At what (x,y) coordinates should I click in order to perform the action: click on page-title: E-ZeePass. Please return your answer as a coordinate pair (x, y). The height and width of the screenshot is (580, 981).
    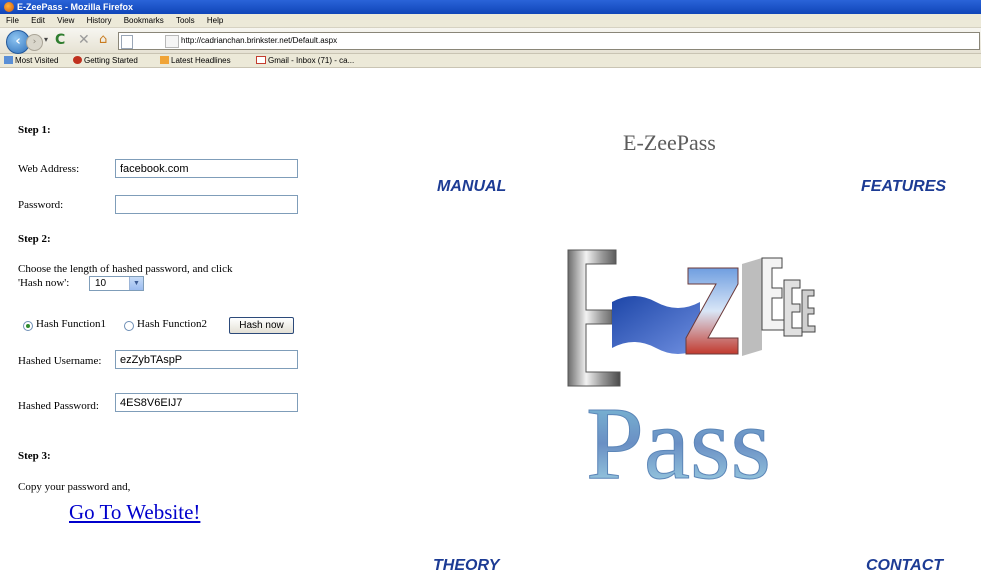
    Looking at the image, I should click on (669, 142).